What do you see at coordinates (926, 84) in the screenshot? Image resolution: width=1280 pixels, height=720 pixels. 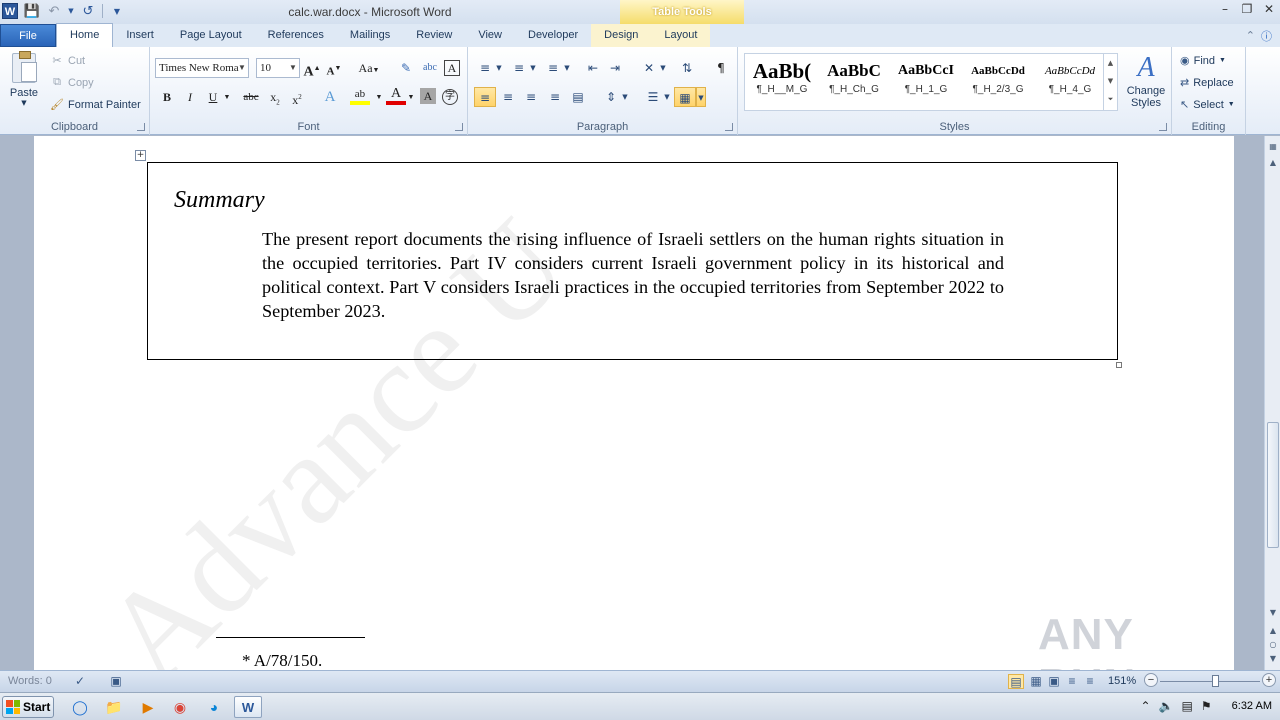 I see `style-h-1-g: AaBbCcI ¶_H_1_G` at bounding box center [926, 84].